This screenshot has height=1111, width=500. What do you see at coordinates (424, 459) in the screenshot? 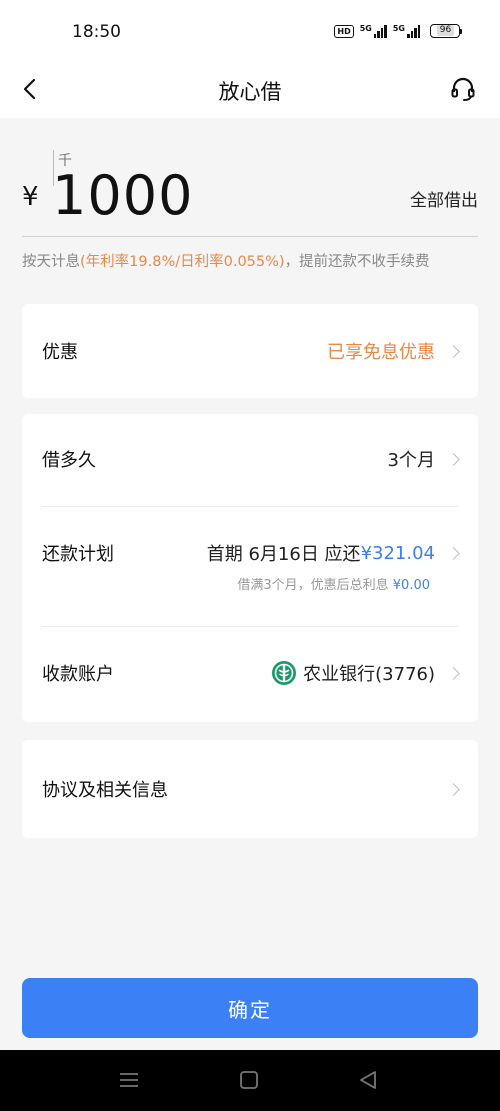
I see `loan-term-value: 3个月` at bounding box center [424, 459].